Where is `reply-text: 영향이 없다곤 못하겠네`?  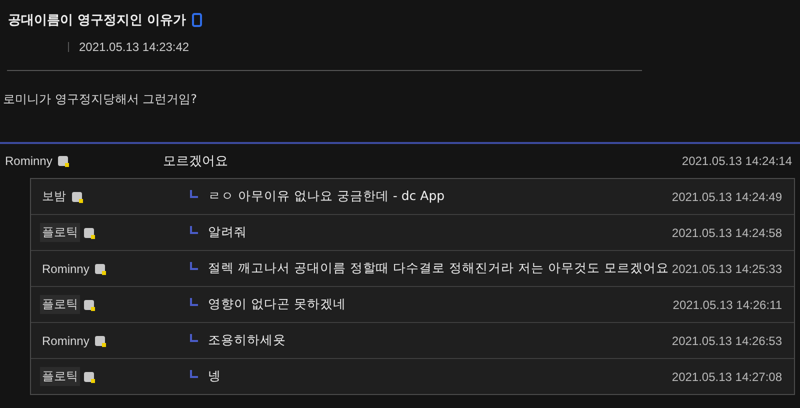
reply-text: 영향이 없다곤 못하겠네 is located at coordinates (277, 304).